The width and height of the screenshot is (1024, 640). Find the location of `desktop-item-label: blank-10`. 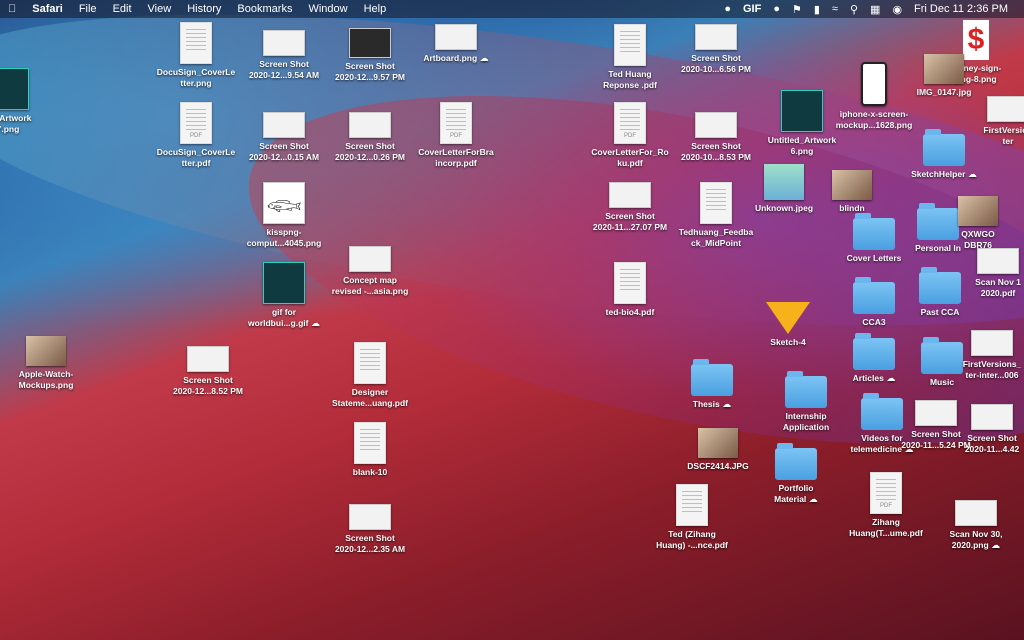

desktop-item-label: blank-10 is located at coordinates (370, 472).